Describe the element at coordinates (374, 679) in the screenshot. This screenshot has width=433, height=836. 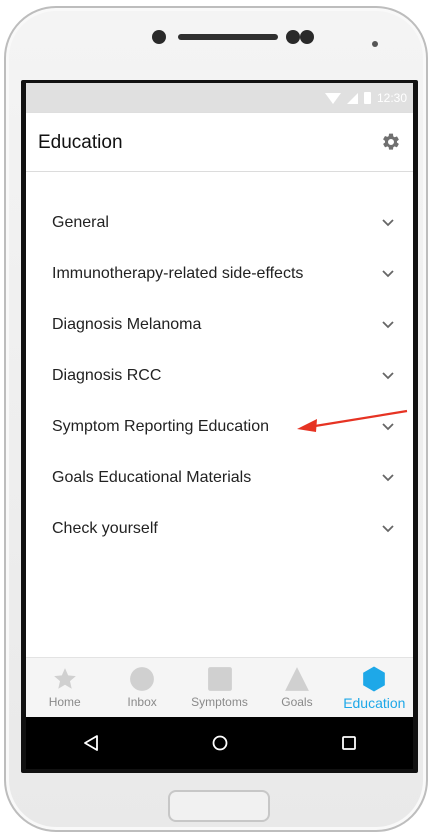
I see `hexagon-icon` at that location.